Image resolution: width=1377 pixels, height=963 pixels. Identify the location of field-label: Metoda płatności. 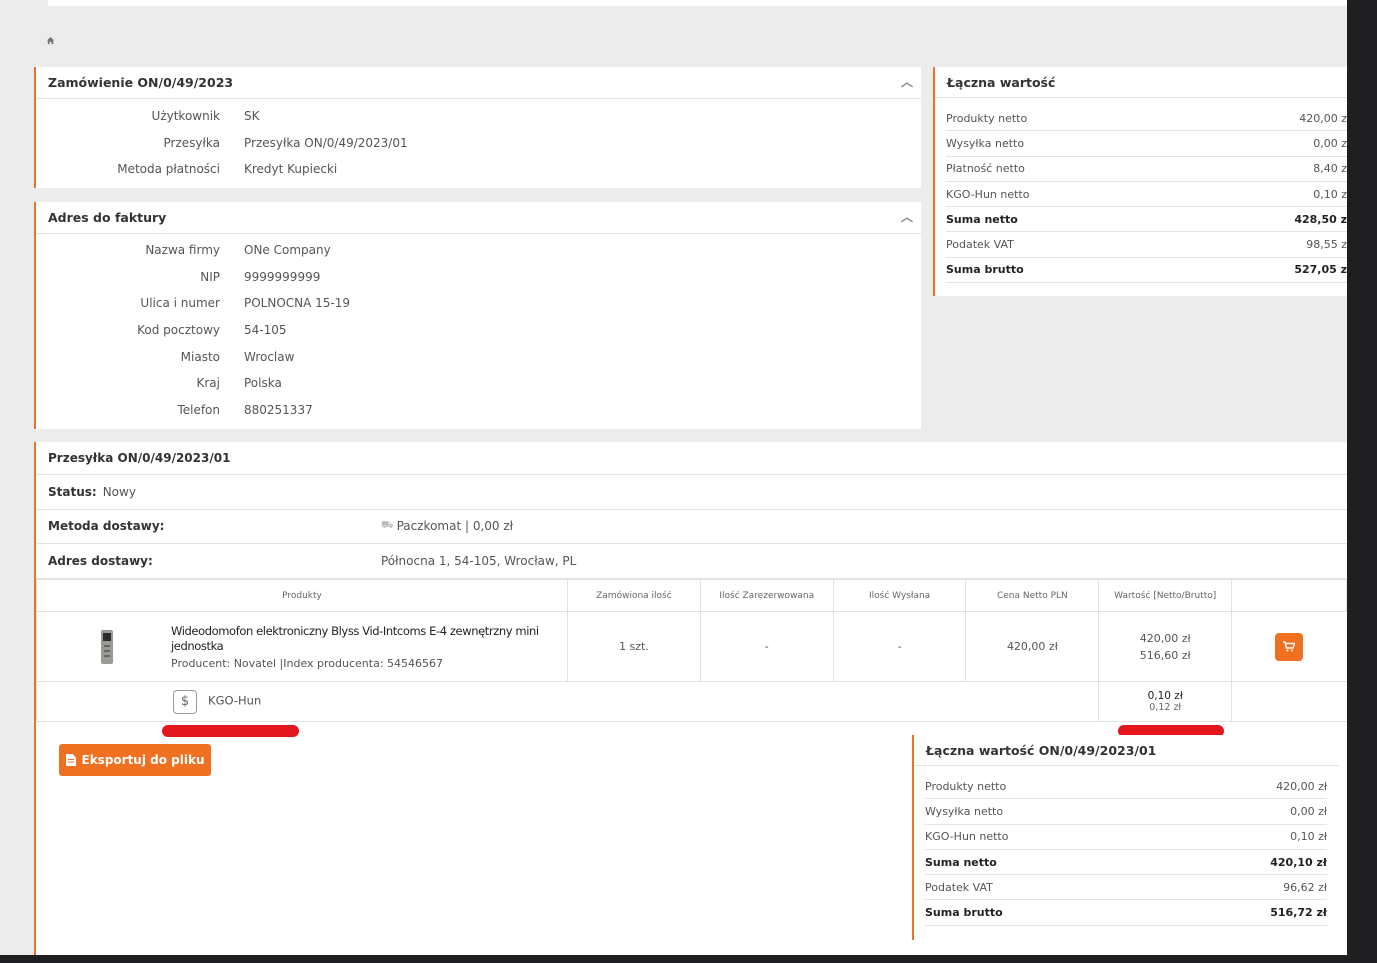
(168, 169).